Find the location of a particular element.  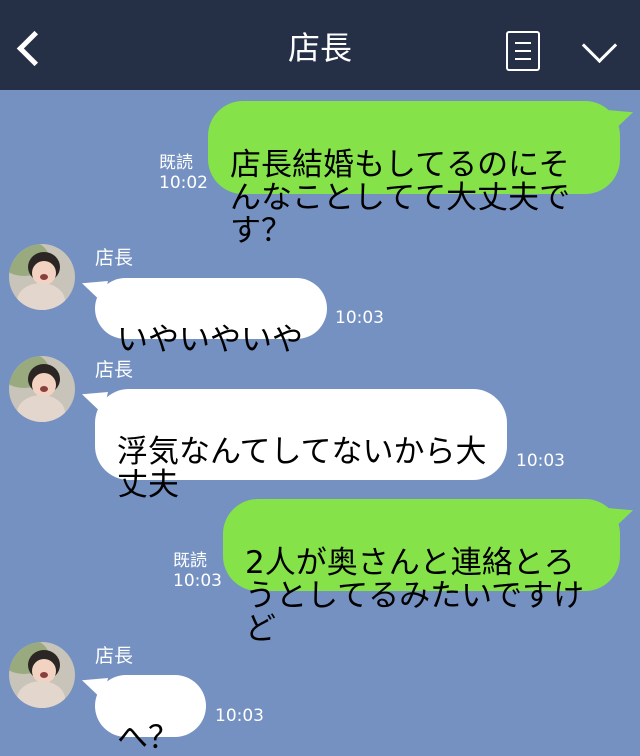

message-bubble-received: いやいやいや is located at coordinates (211, 317).